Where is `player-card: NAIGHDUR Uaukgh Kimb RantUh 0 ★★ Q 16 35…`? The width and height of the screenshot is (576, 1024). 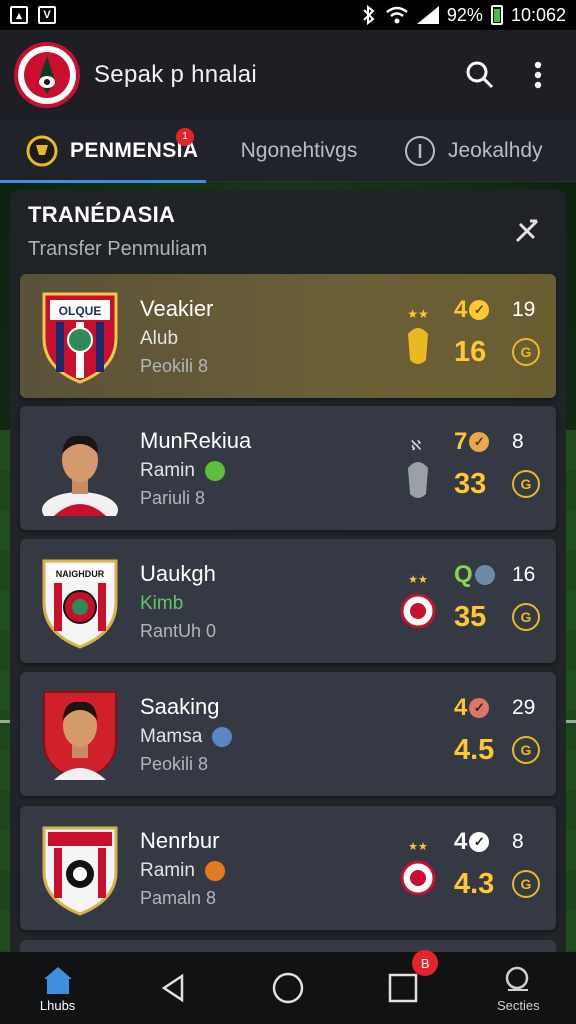
player-card: NAIGHDUR Uaukgh Kimb RantUh 0 ★★ Q 16 35… is located at coordinates (288, 601).